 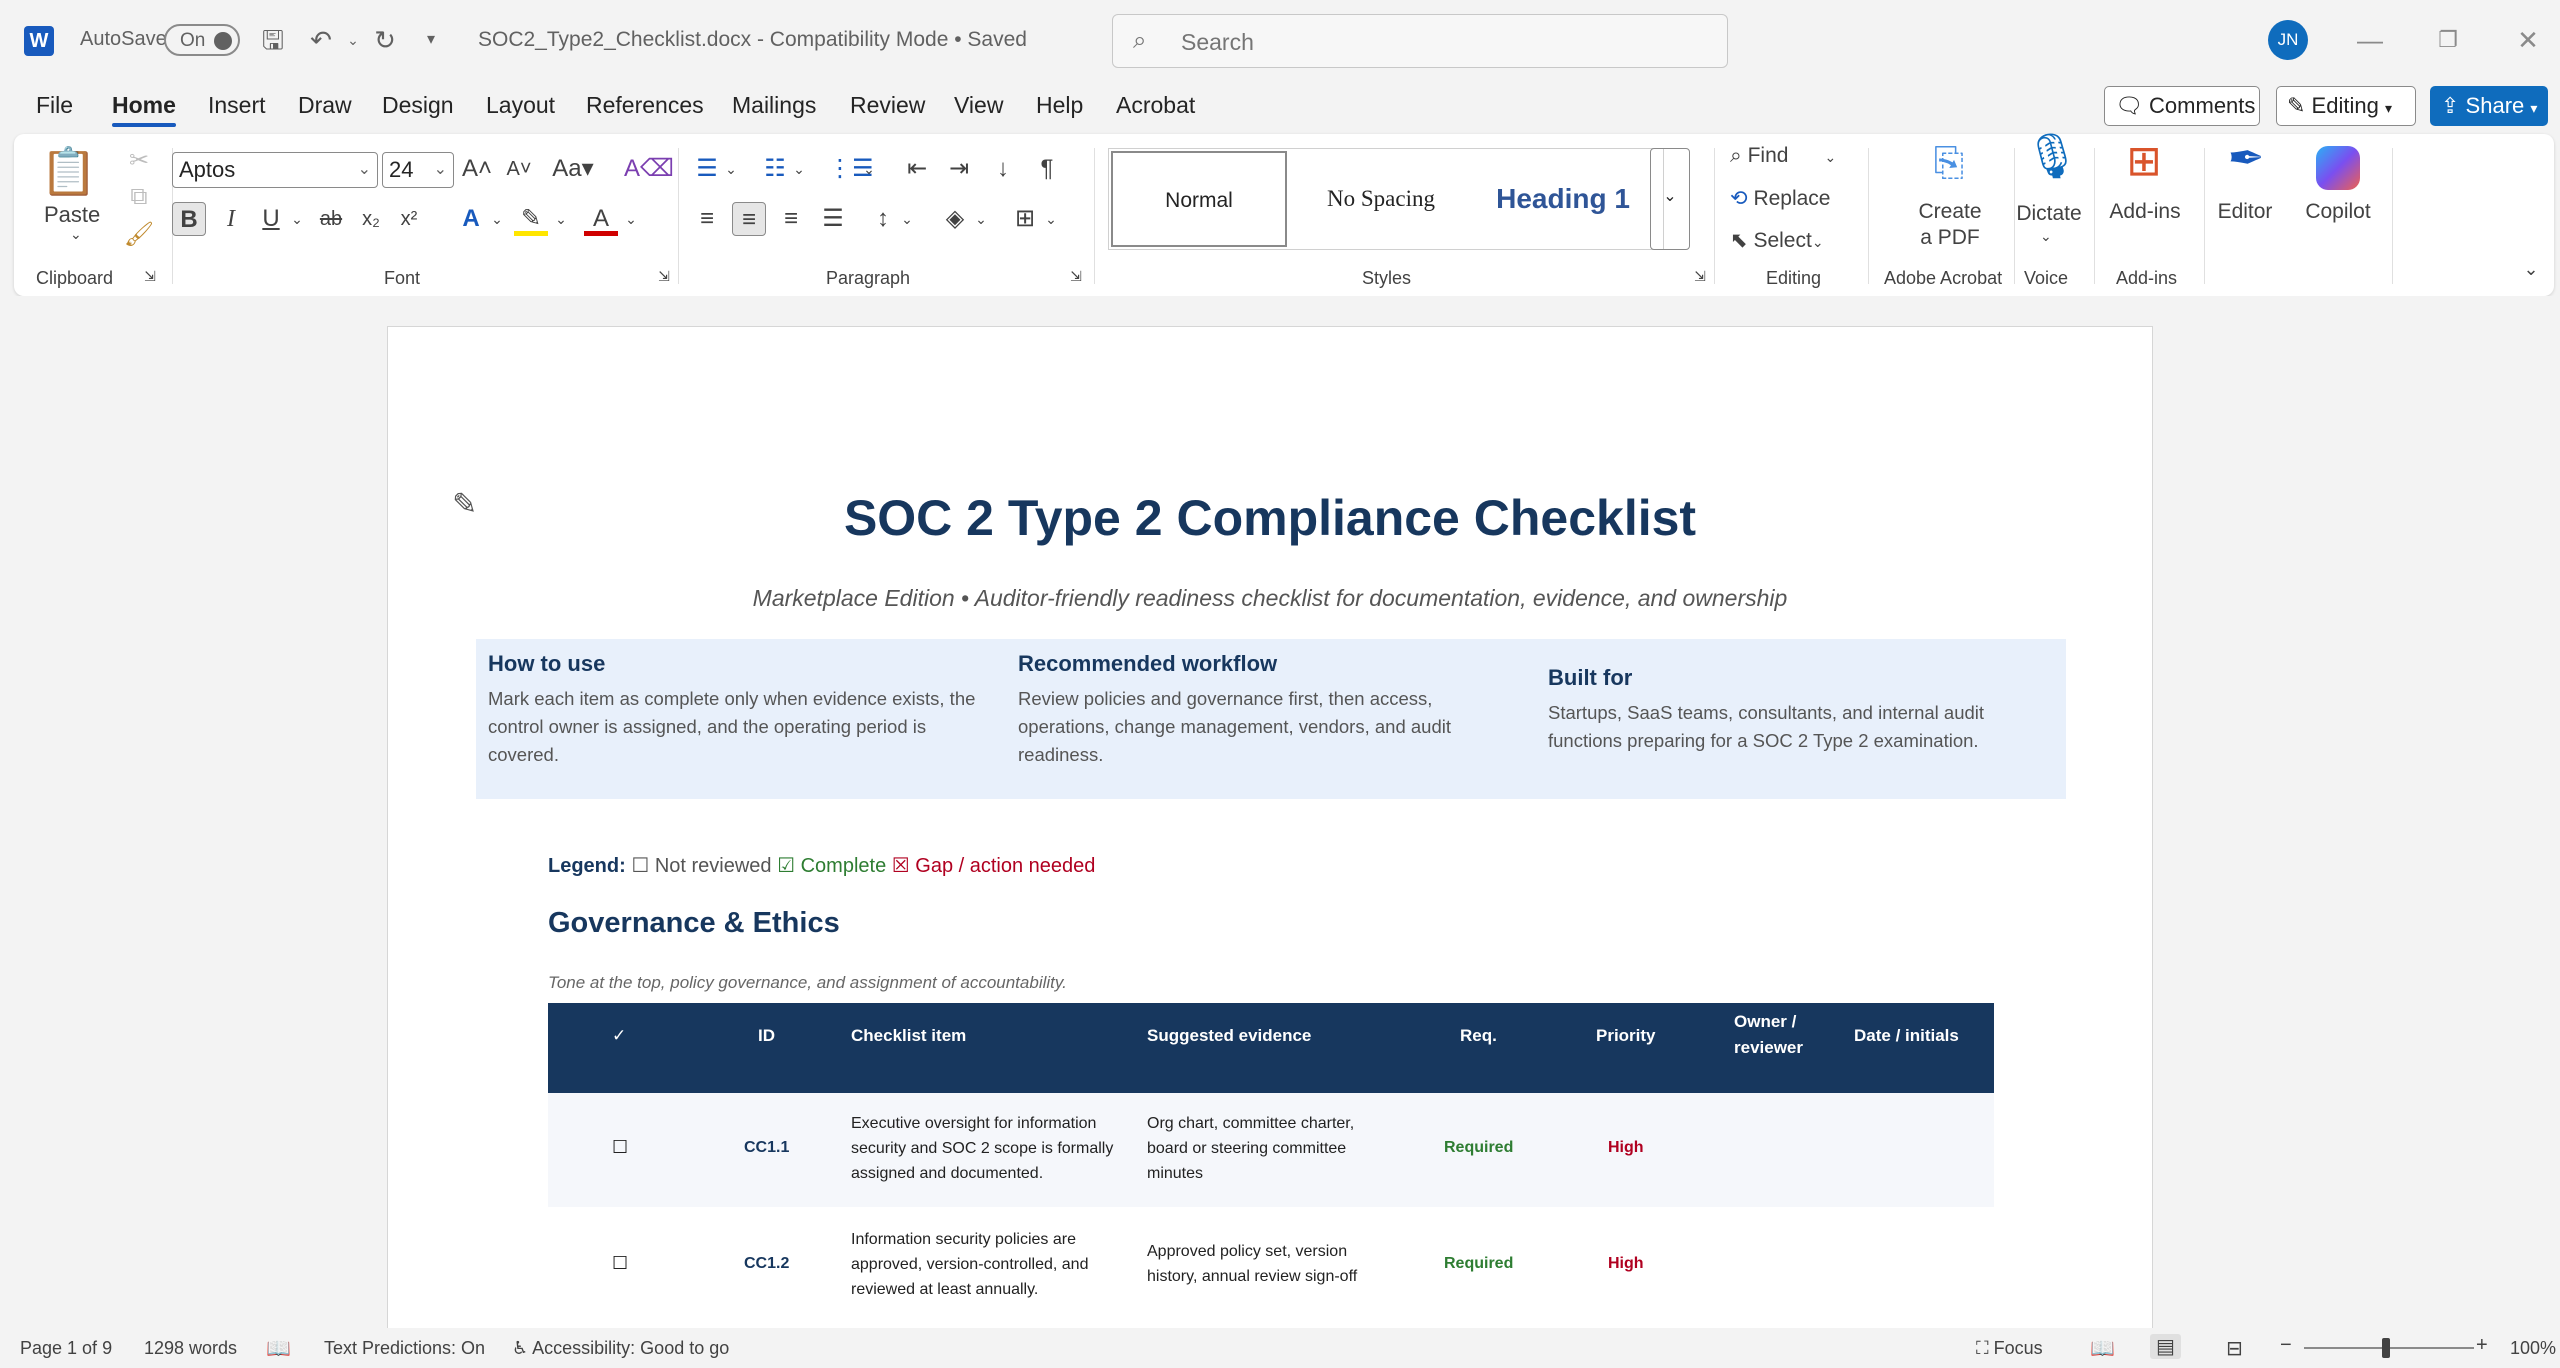 I want to click on minimize-icon: —, so click(x=2370, y=40).